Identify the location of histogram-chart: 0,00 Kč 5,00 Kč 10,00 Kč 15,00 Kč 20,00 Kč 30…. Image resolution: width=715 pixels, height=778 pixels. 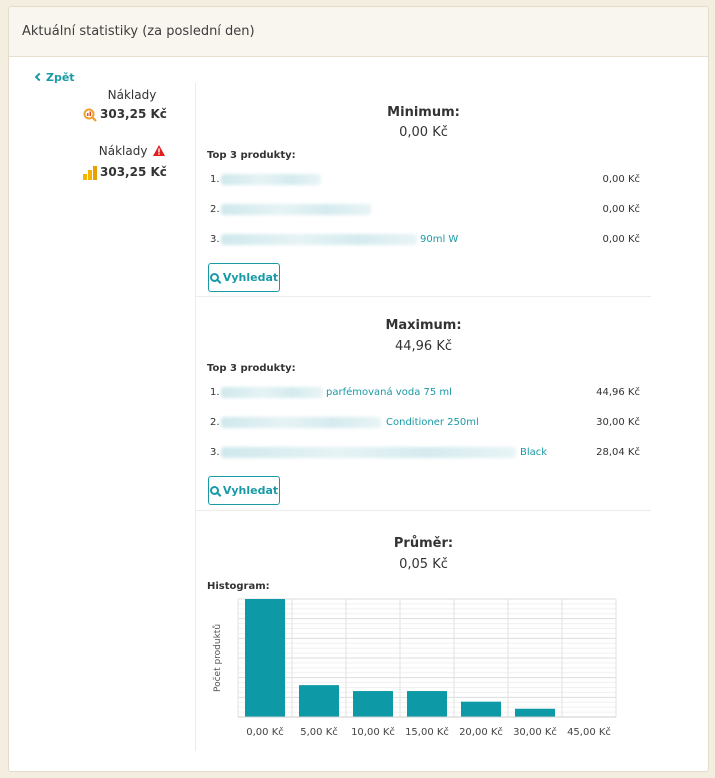
(414, 668).